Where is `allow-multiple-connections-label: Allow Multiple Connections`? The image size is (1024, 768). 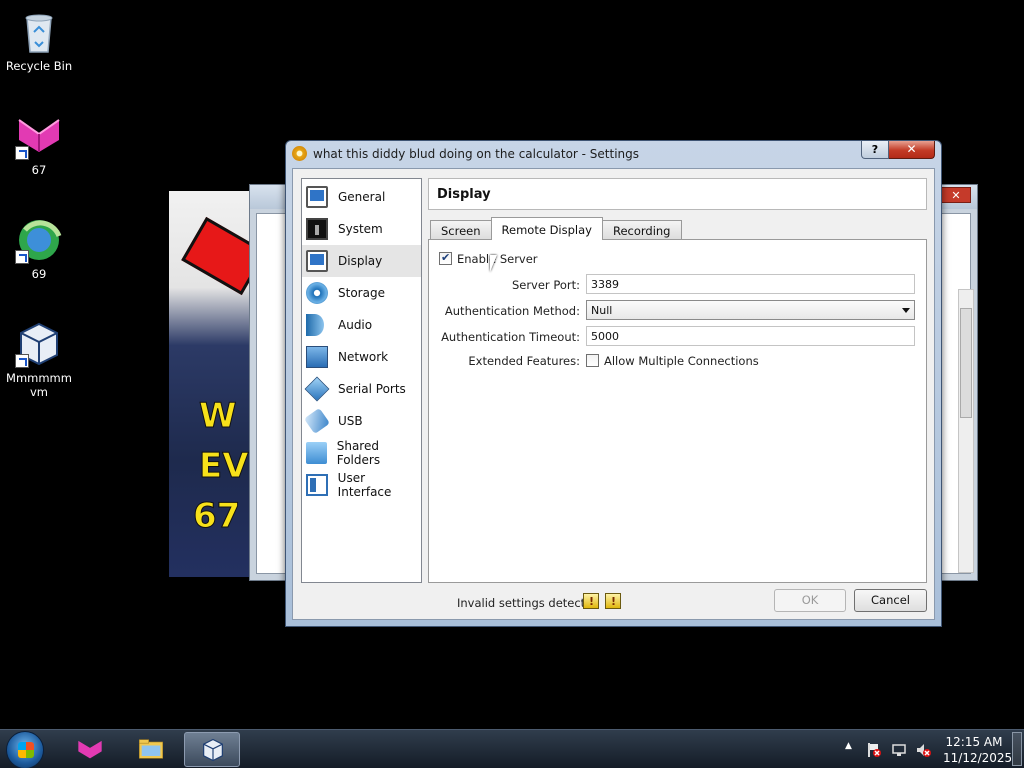 allow-multiple-connections-label: Allow Multiple Connections is located at coordinates (681, 361).